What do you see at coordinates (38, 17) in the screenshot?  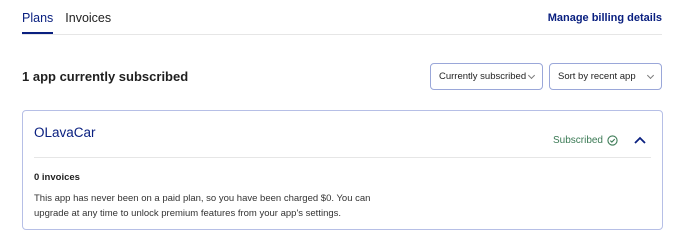 I see `tab-plans: Plans` at bounding box center [38, 17].